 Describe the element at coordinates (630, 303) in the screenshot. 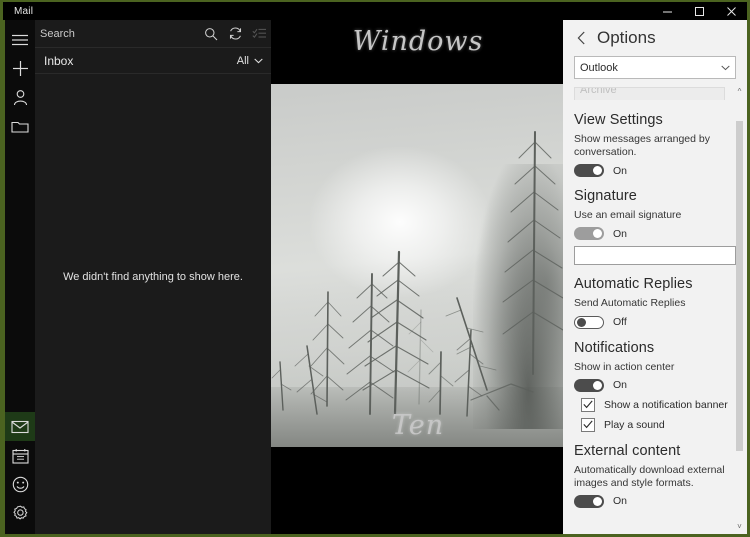

I see `automatic-replies-description: Send Automatic Replies` at that location.